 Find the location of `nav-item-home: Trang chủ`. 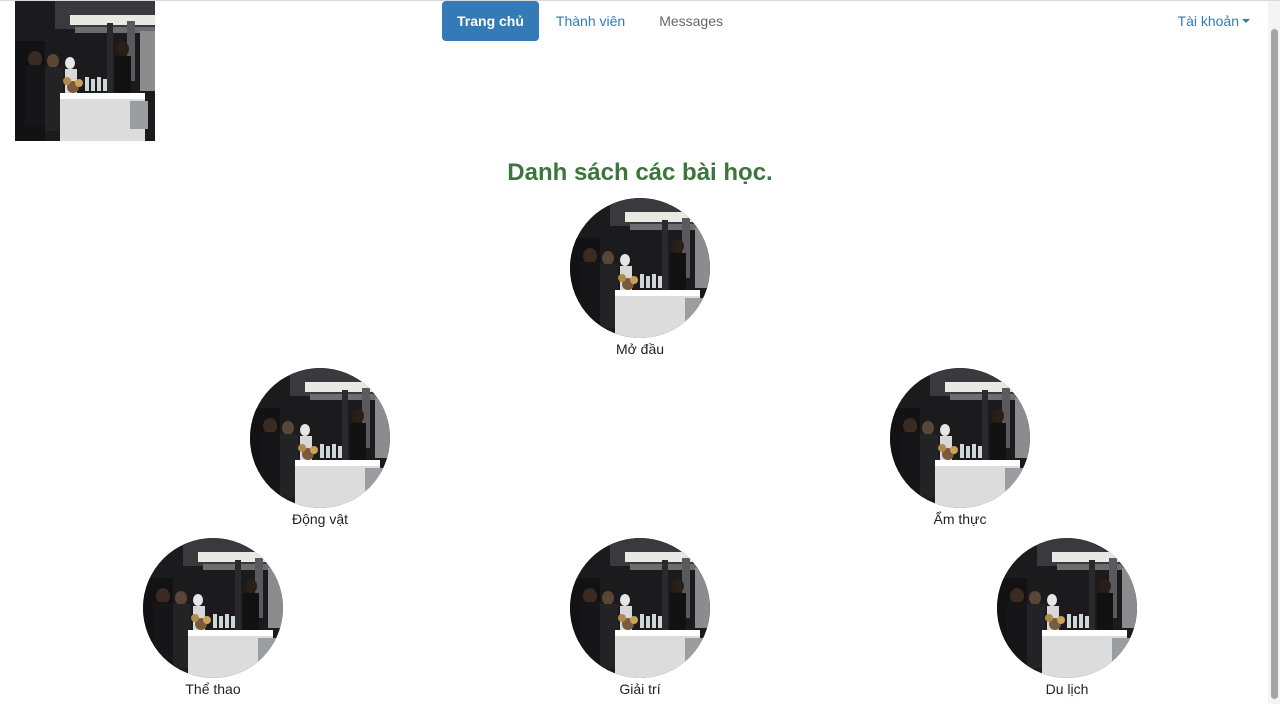

nav-item-home: Trang chủ is located at coordinates (490, 21).